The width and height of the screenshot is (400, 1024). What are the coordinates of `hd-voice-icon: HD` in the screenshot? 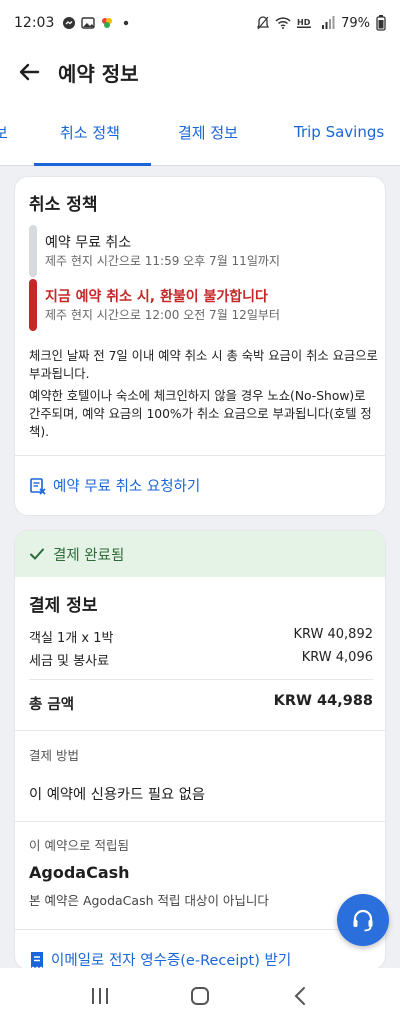 It's located at (304, 23).